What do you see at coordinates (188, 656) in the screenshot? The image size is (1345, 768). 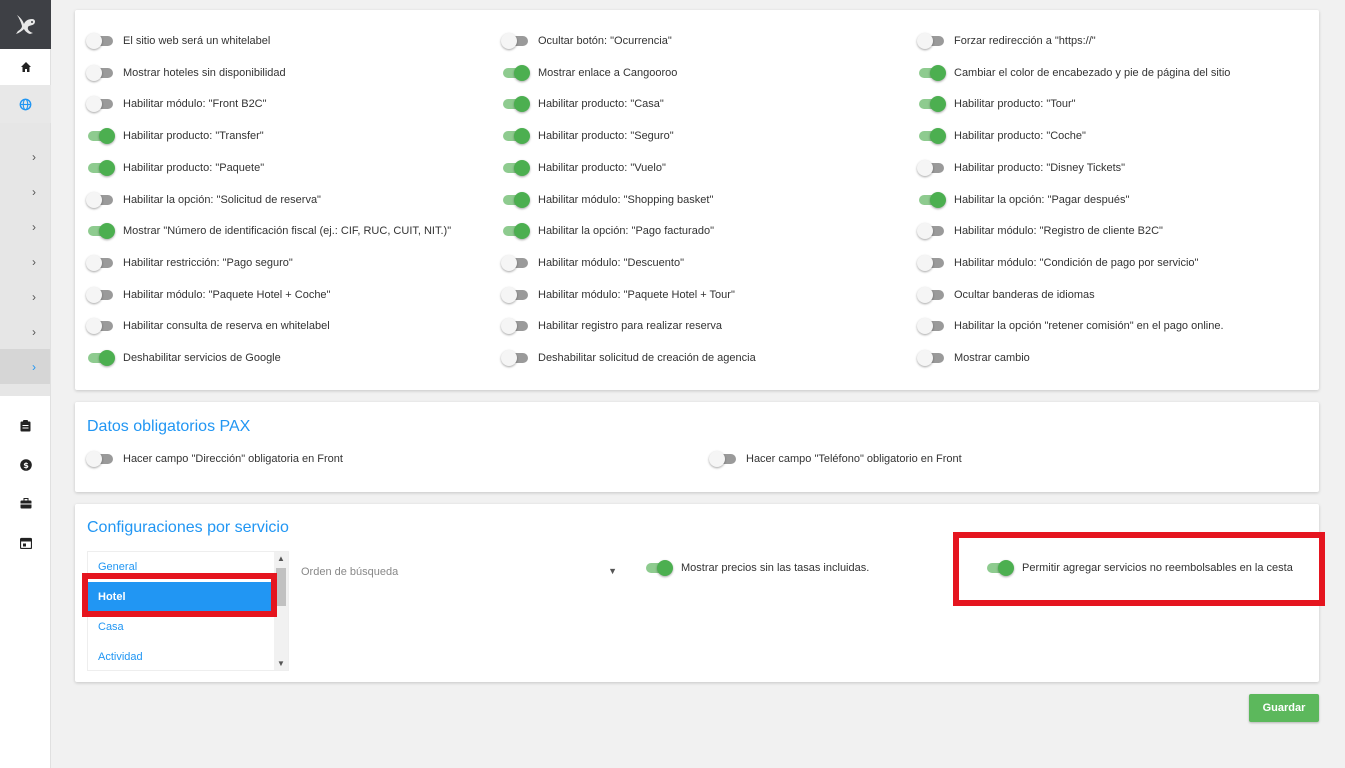 I see `service-item-actividad: Actividad` at bounding box center [188, 656].